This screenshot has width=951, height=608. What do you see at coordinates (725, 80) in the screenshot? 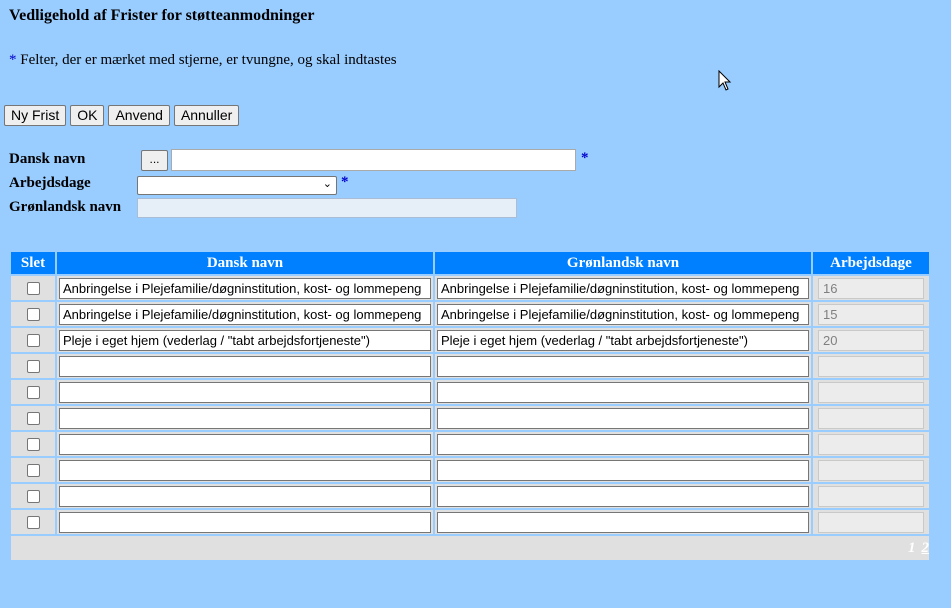
I see `mouse-pointer-icon` at bounding box center [725, 80].